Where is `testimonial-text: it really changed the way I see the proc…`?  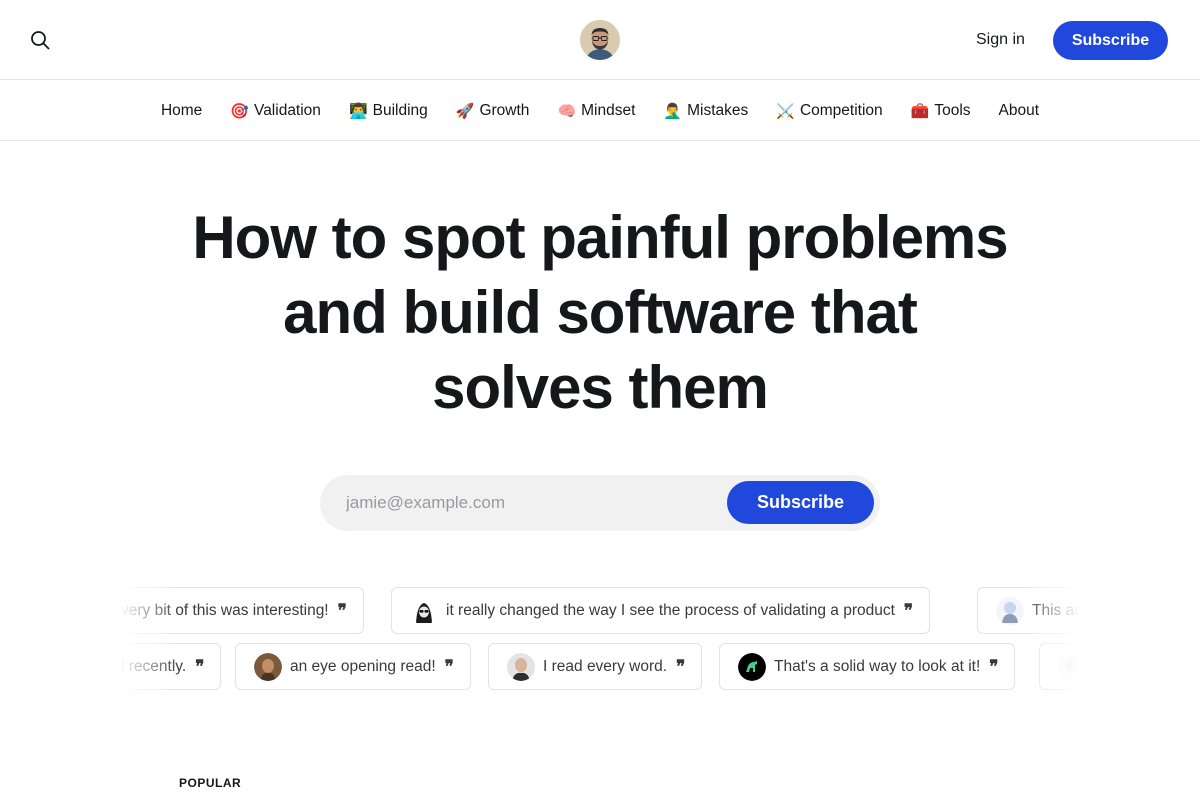
testimonial-text: it really changed the way I see the proc… is located at coordinates (670, 610).